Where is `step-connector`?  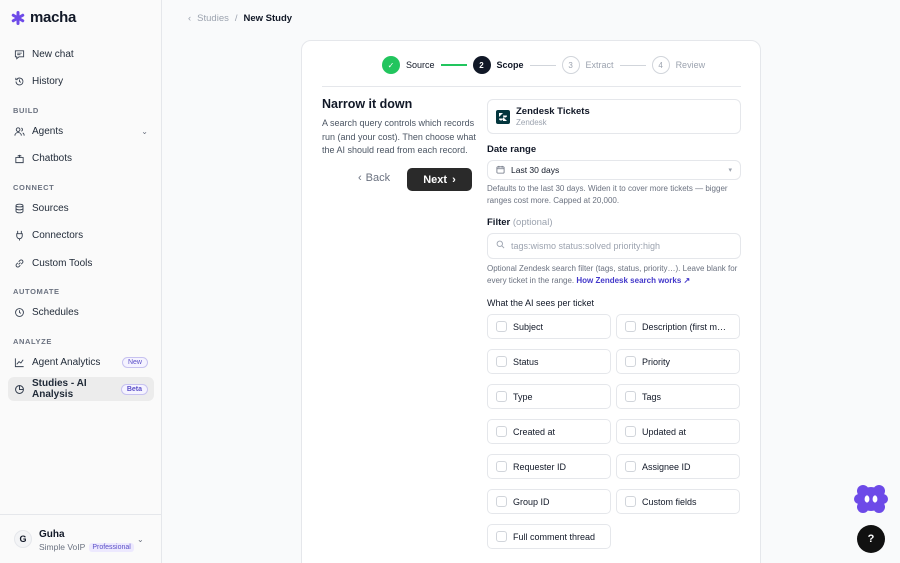 step-connector is located at coordinates (542, 65).